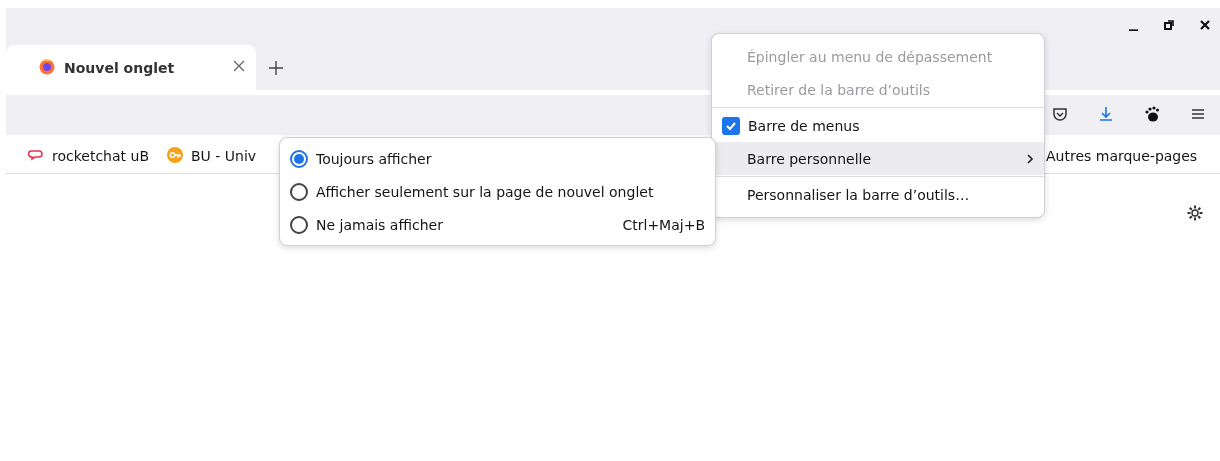 This screenshot has width=1220, height=461. I want to click on bookmark-item: BU - Univ, so click(212, 156).